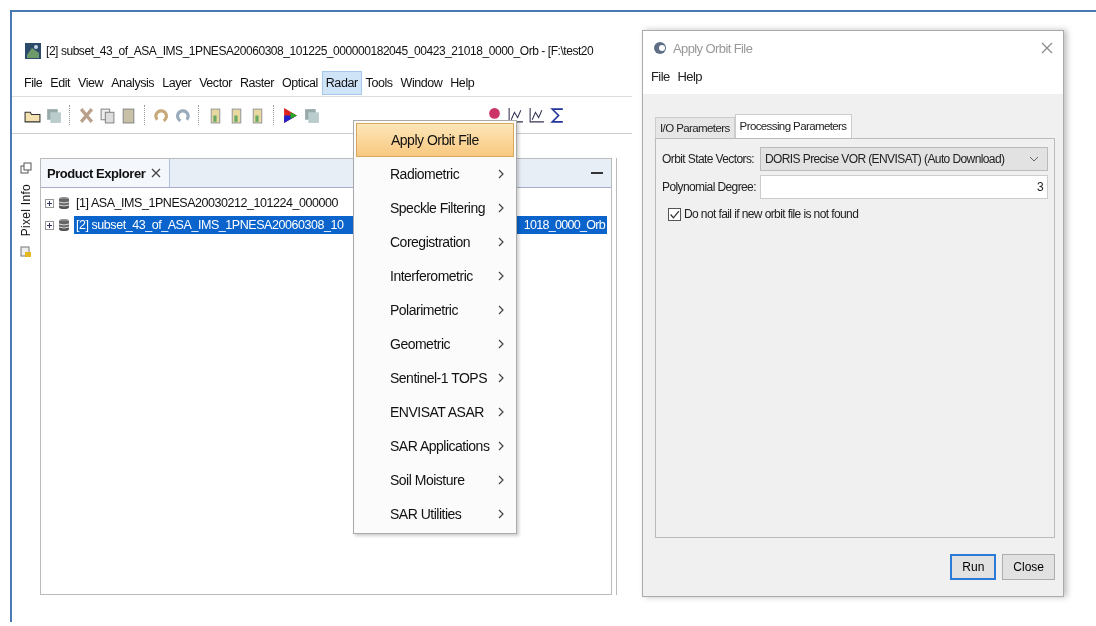  I want to click on menu-item: Radar, so click(341, 83).